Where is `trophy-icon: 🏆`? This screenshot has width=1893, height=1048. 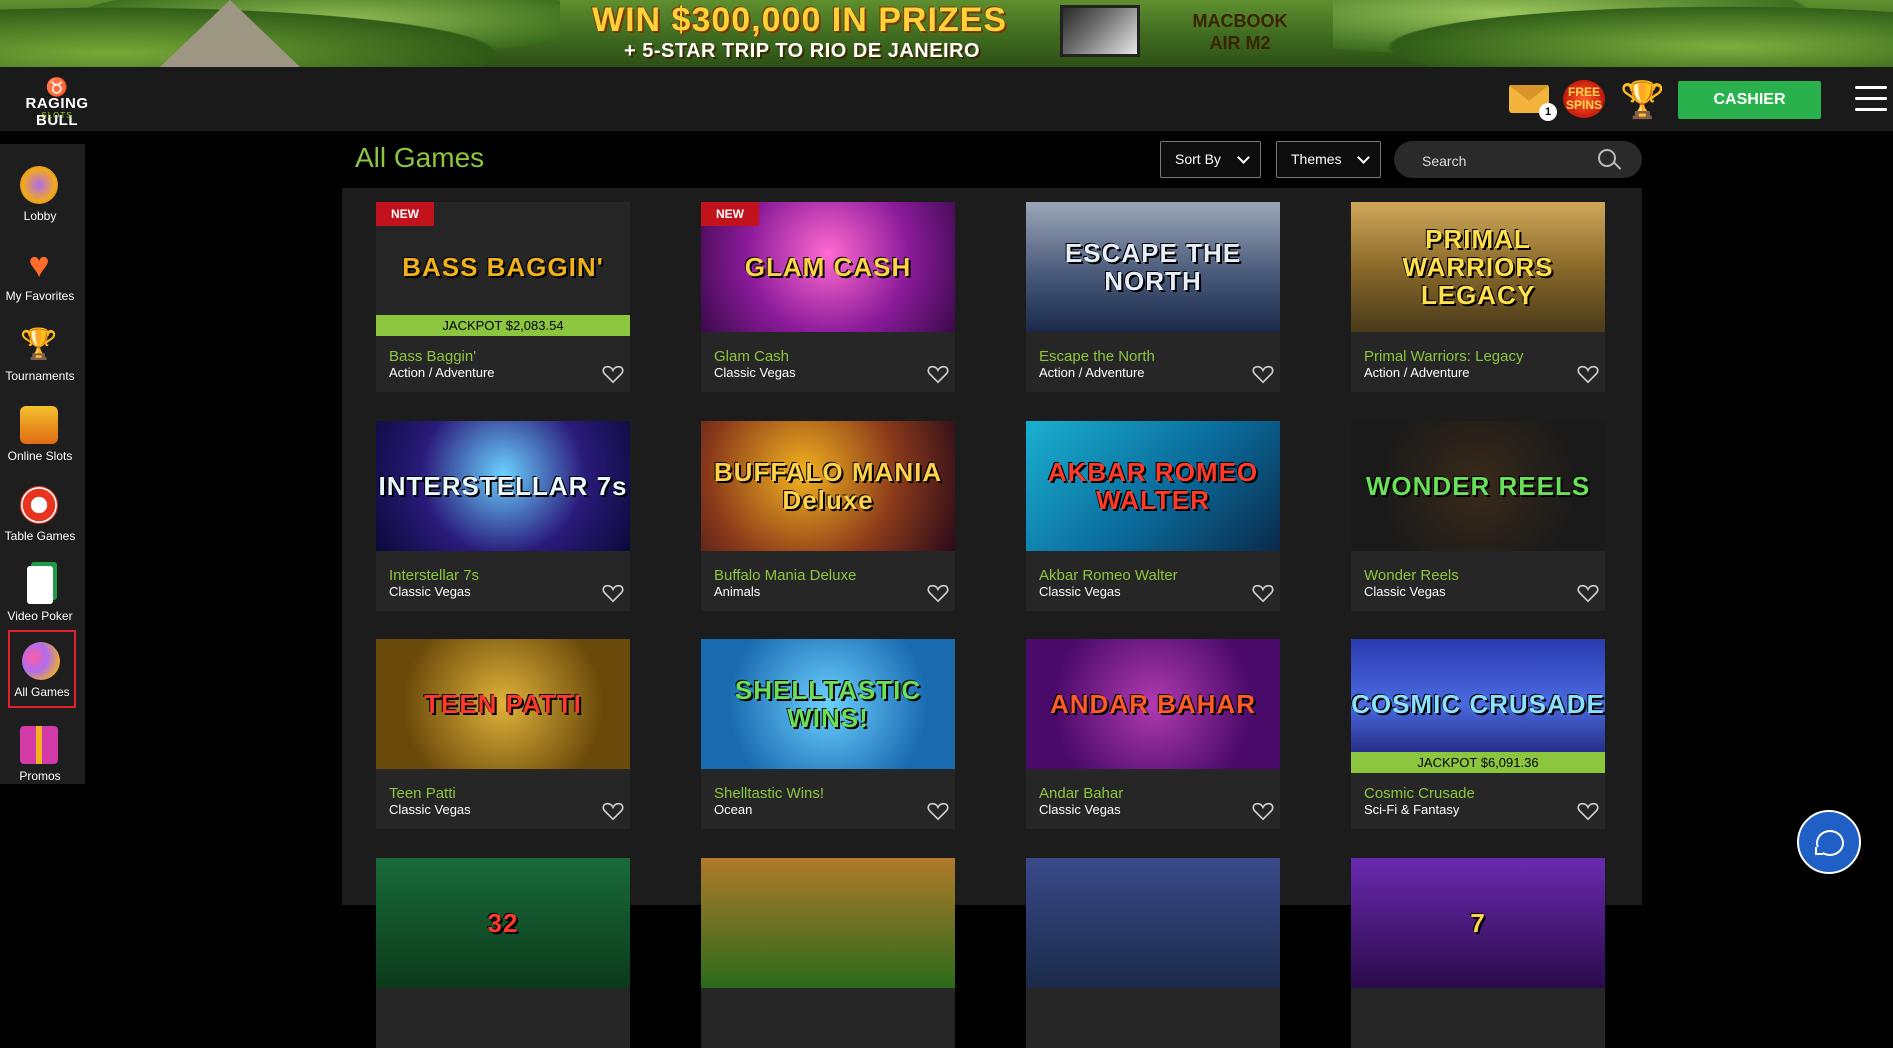 trophy-icon: 🏆 is located at coordinates (39, 344).